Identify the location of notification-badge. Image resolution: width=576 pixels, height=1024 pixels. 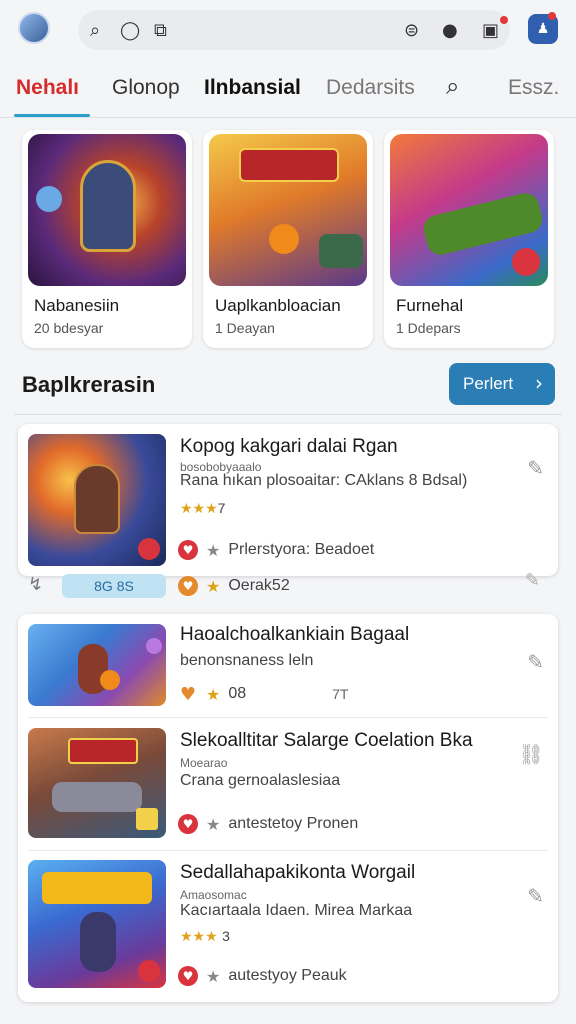
(504, 20).